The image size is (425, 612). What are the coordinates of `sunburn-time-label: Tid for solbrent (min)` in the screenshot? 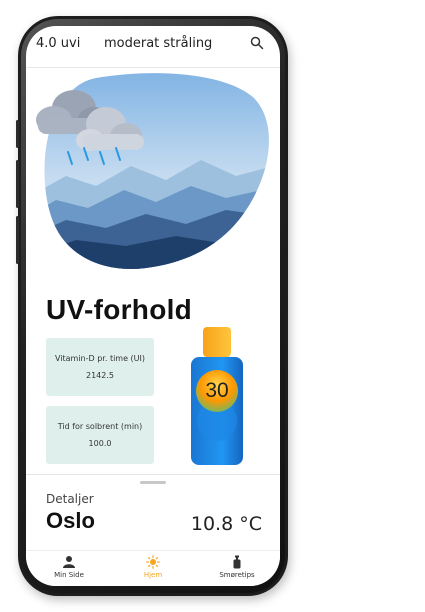 It's located at (100, 426).